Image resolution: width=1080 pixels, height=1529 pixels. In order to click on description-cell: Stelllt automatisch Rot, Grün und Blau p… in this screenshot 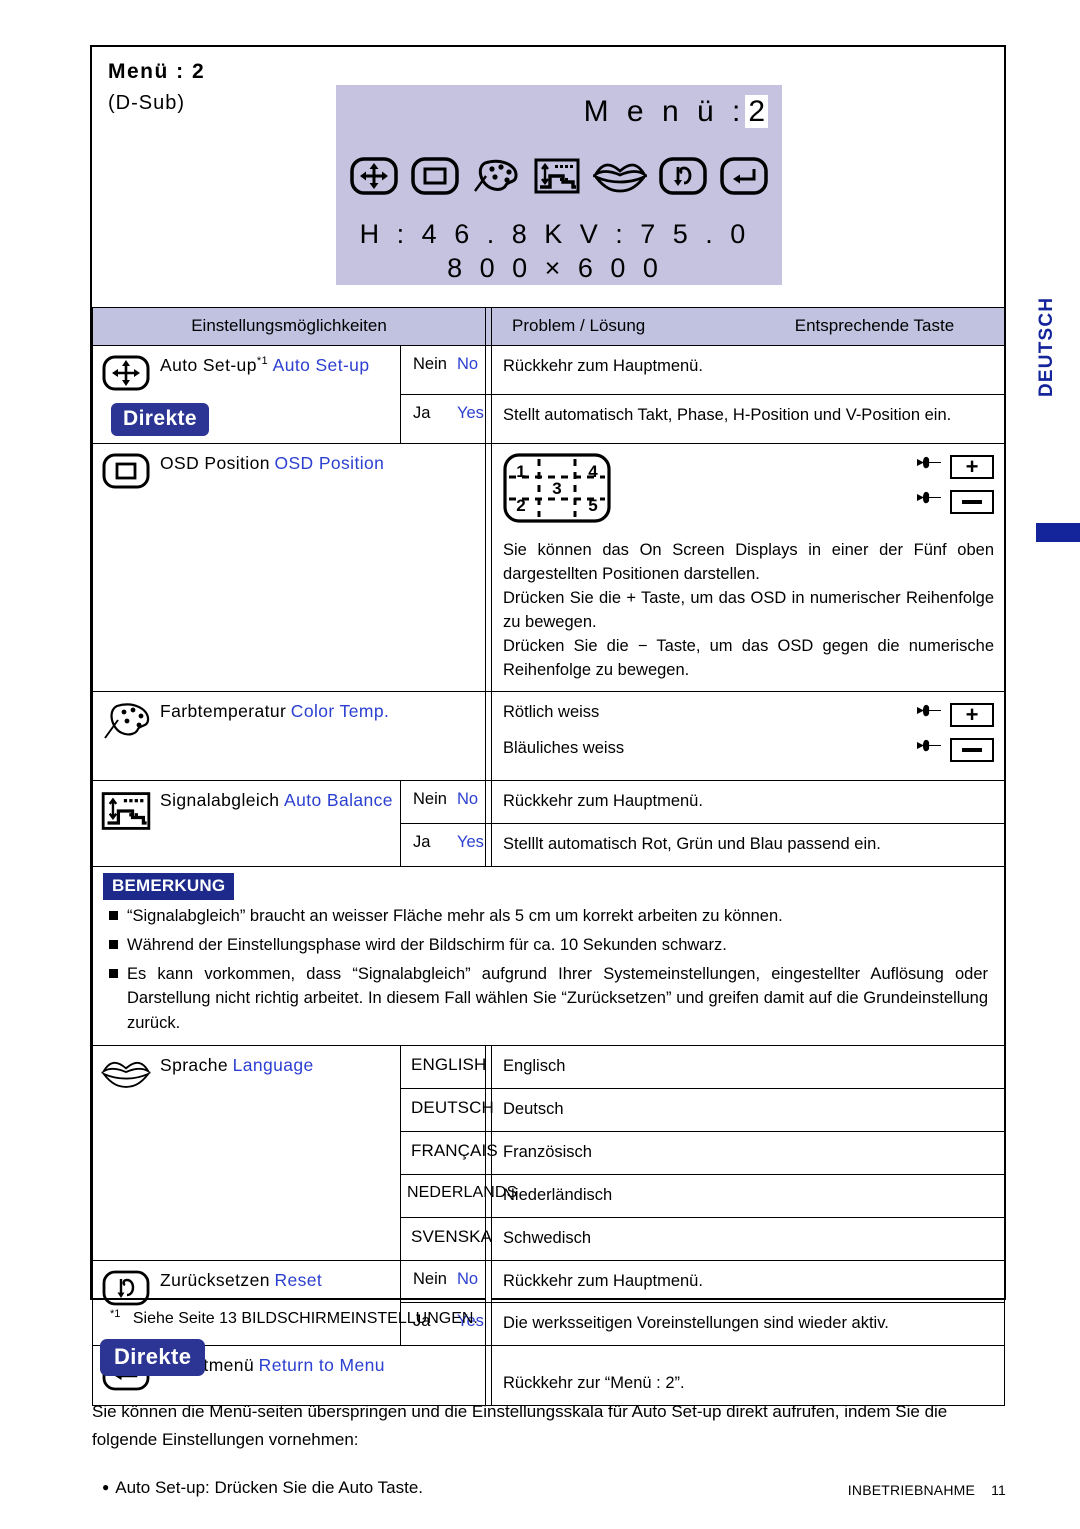, I will do `click(748, 845)`.